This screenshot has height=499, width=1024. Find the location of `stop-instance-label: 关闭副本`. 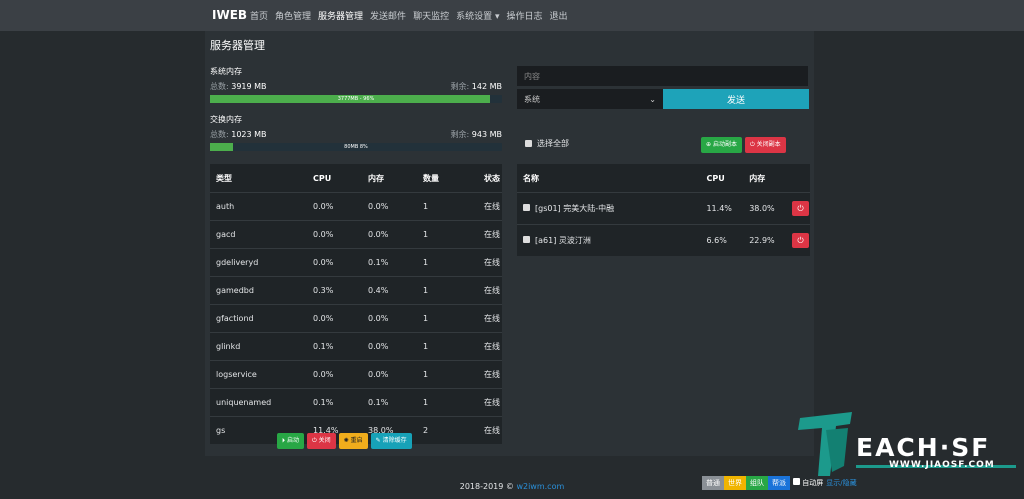

stop-instance-label: 关闭副本 is located at coordinates (768, 144).